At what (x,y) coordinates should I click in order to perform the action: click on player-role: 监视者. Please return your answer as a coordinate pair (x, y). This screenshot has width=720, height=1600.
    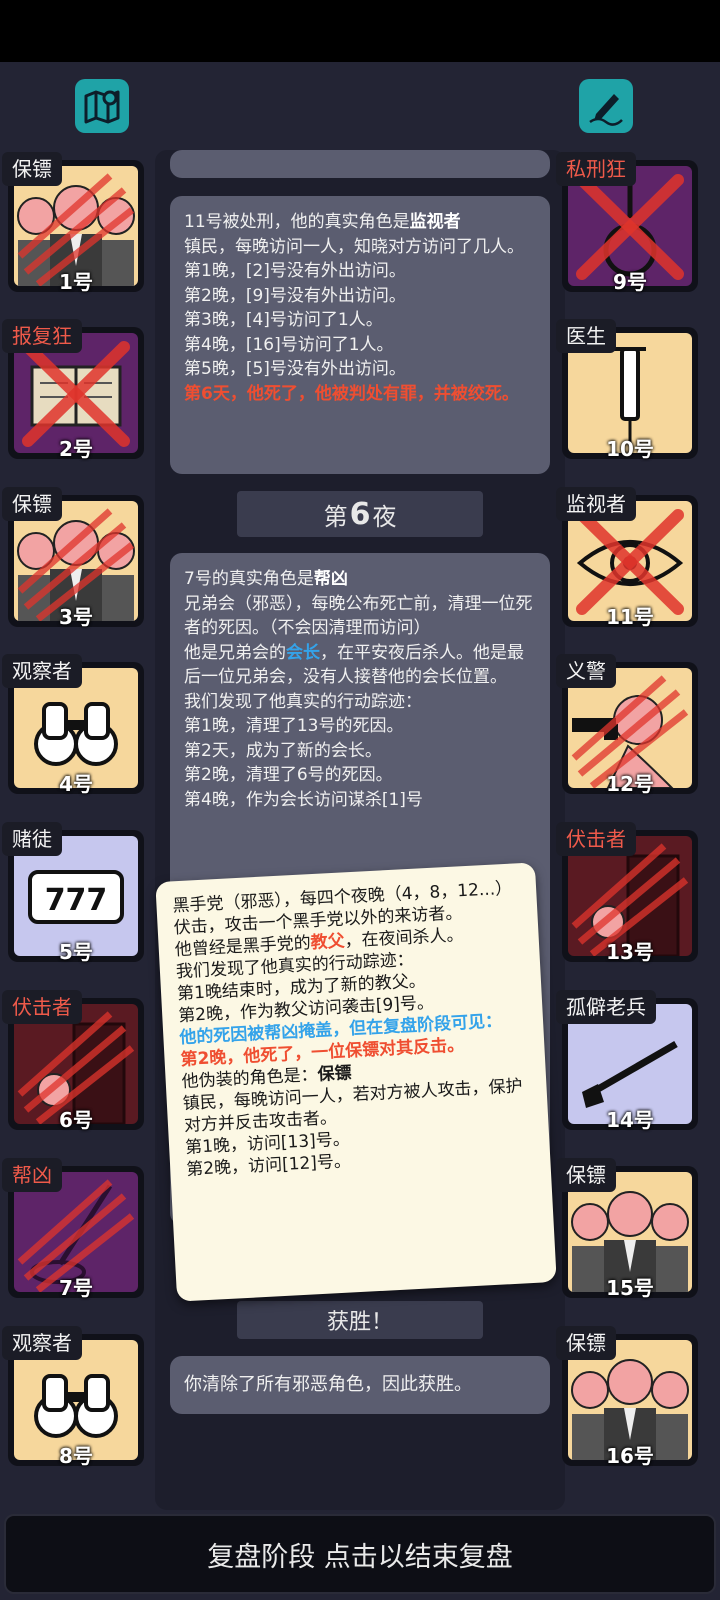
    Looking at the image, I should click on (596, 504).